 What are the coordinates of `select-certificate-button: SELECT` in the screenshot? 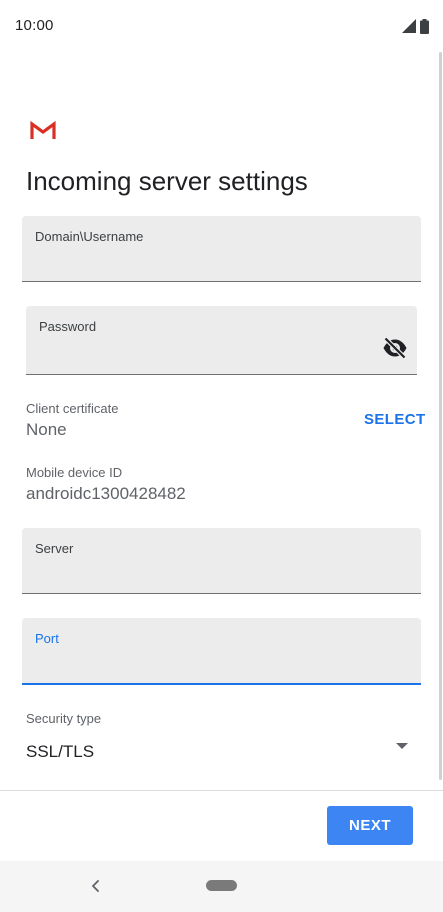 It's located at (395, 419).